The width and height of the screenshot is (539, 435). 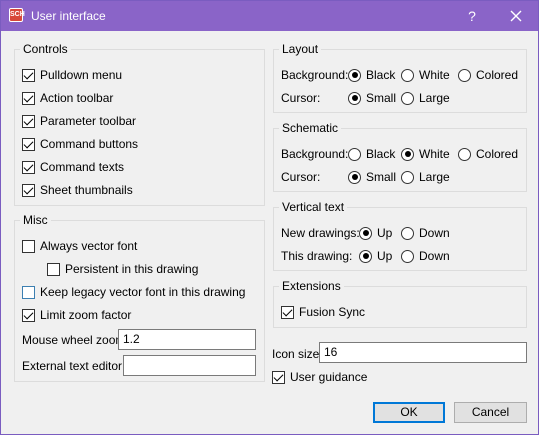 I want to click on sheet-thumbnails-checkbox: Sheet thumbnails, so click(x=77, y=190).